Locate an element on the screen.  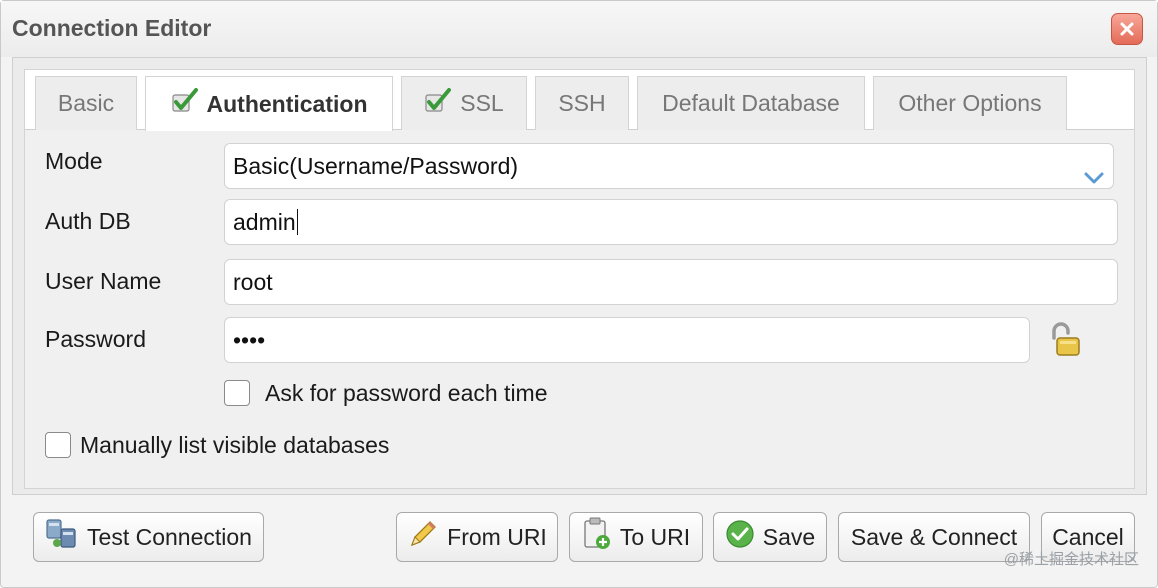
tab-label: Basic is located at coordinates (86, 103).